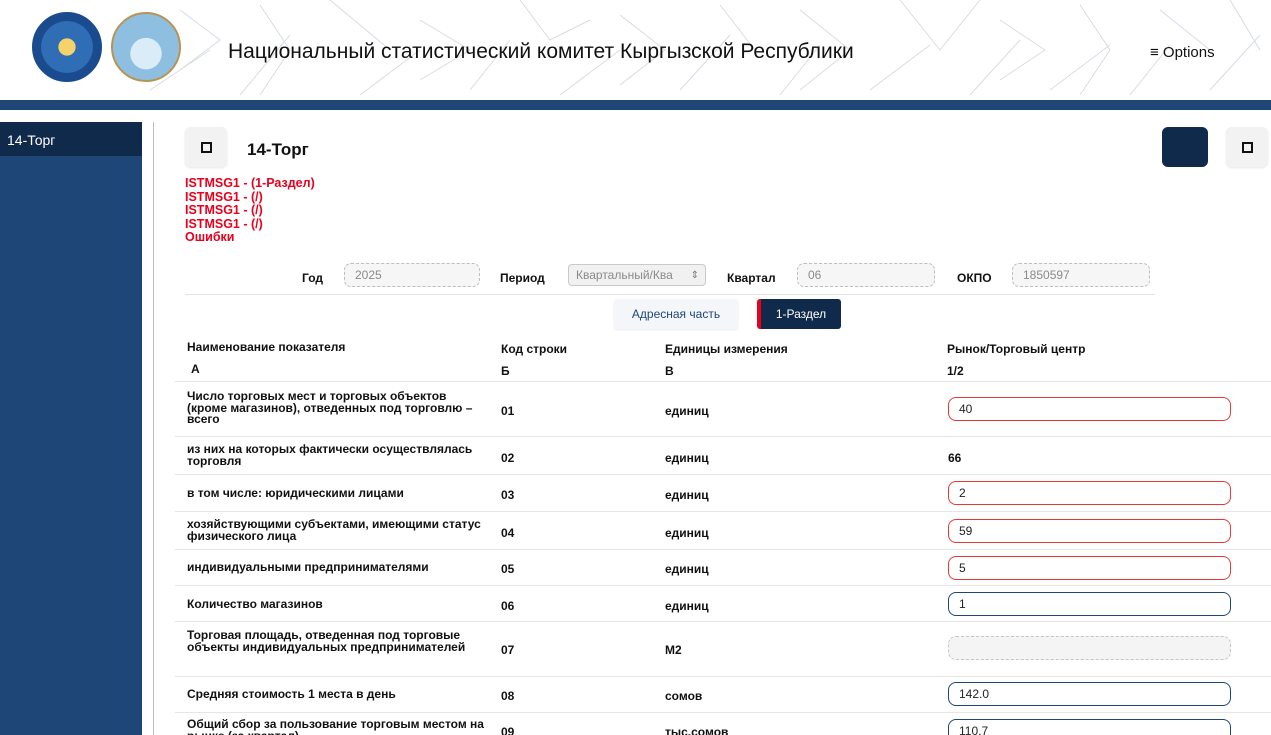 This screenshot has width=1271, height=735. I want to click on row-code: 02, so click(508, 458).